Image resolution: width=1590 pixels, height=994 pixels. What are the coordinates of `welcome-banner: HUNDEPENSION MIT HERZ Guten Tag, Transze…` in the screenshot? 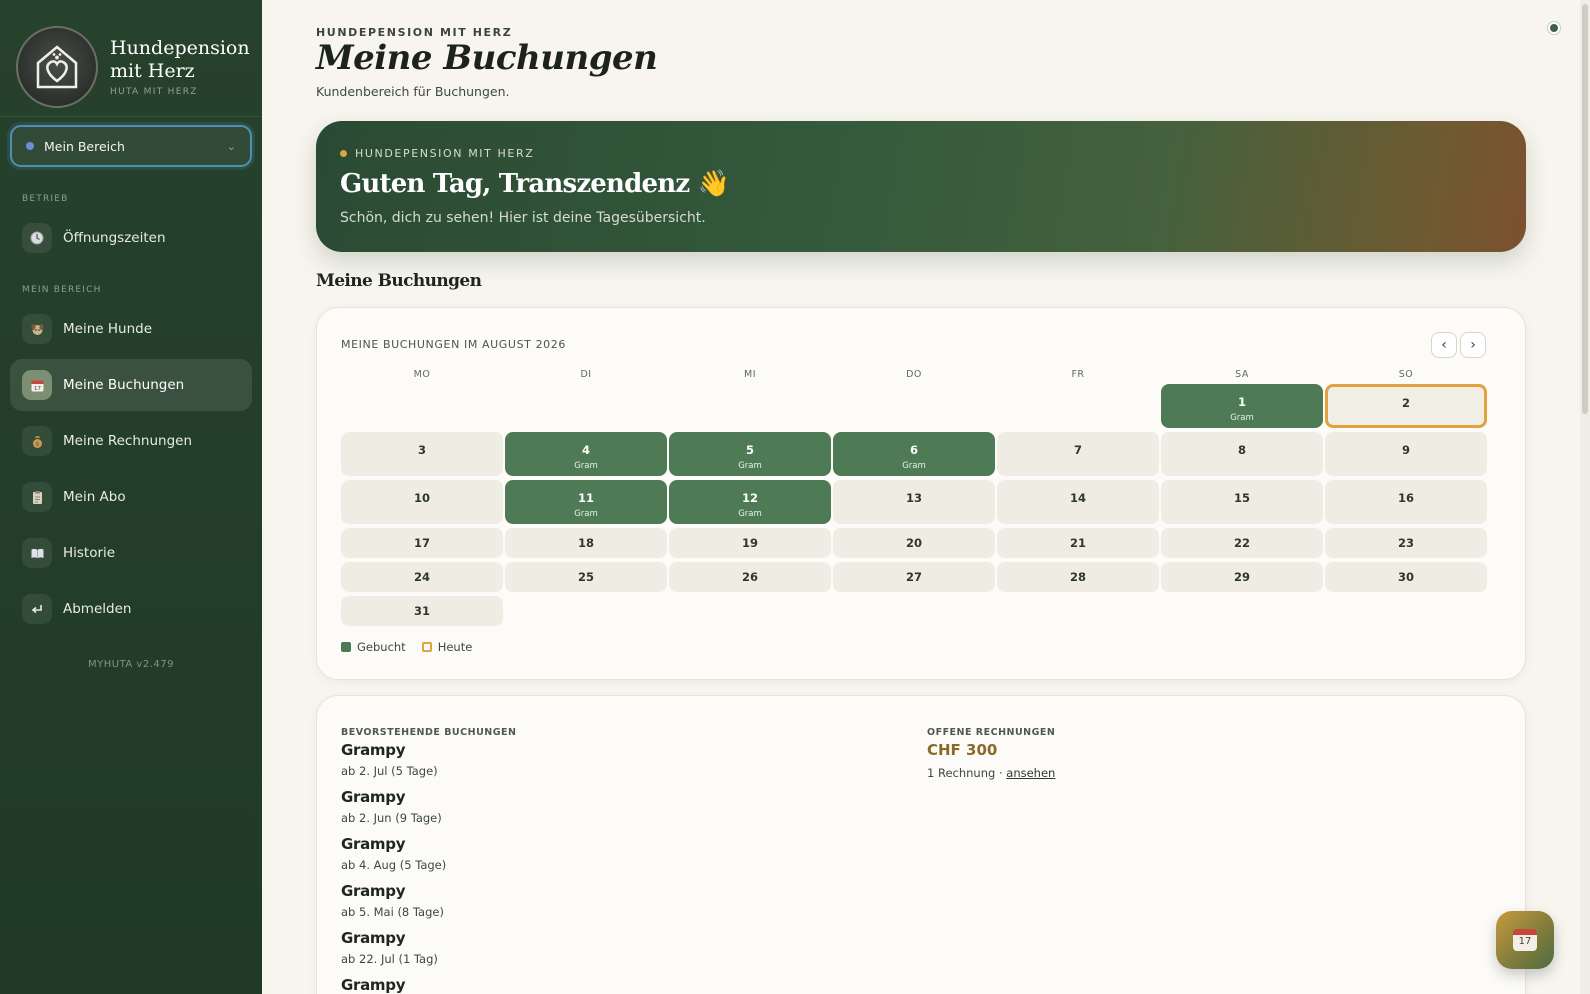 It's located at (921, 186).